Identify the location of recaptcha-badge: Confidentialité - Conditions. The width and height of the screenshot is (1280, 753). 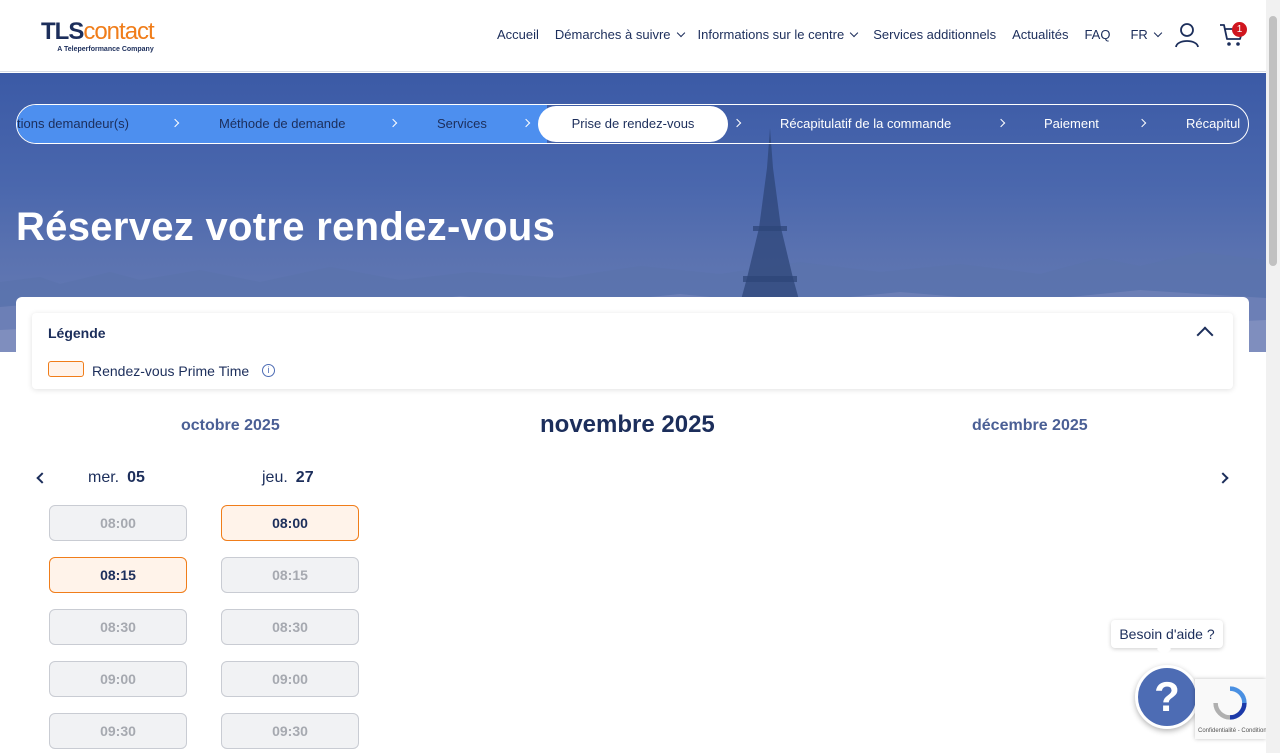
(1232, 709).